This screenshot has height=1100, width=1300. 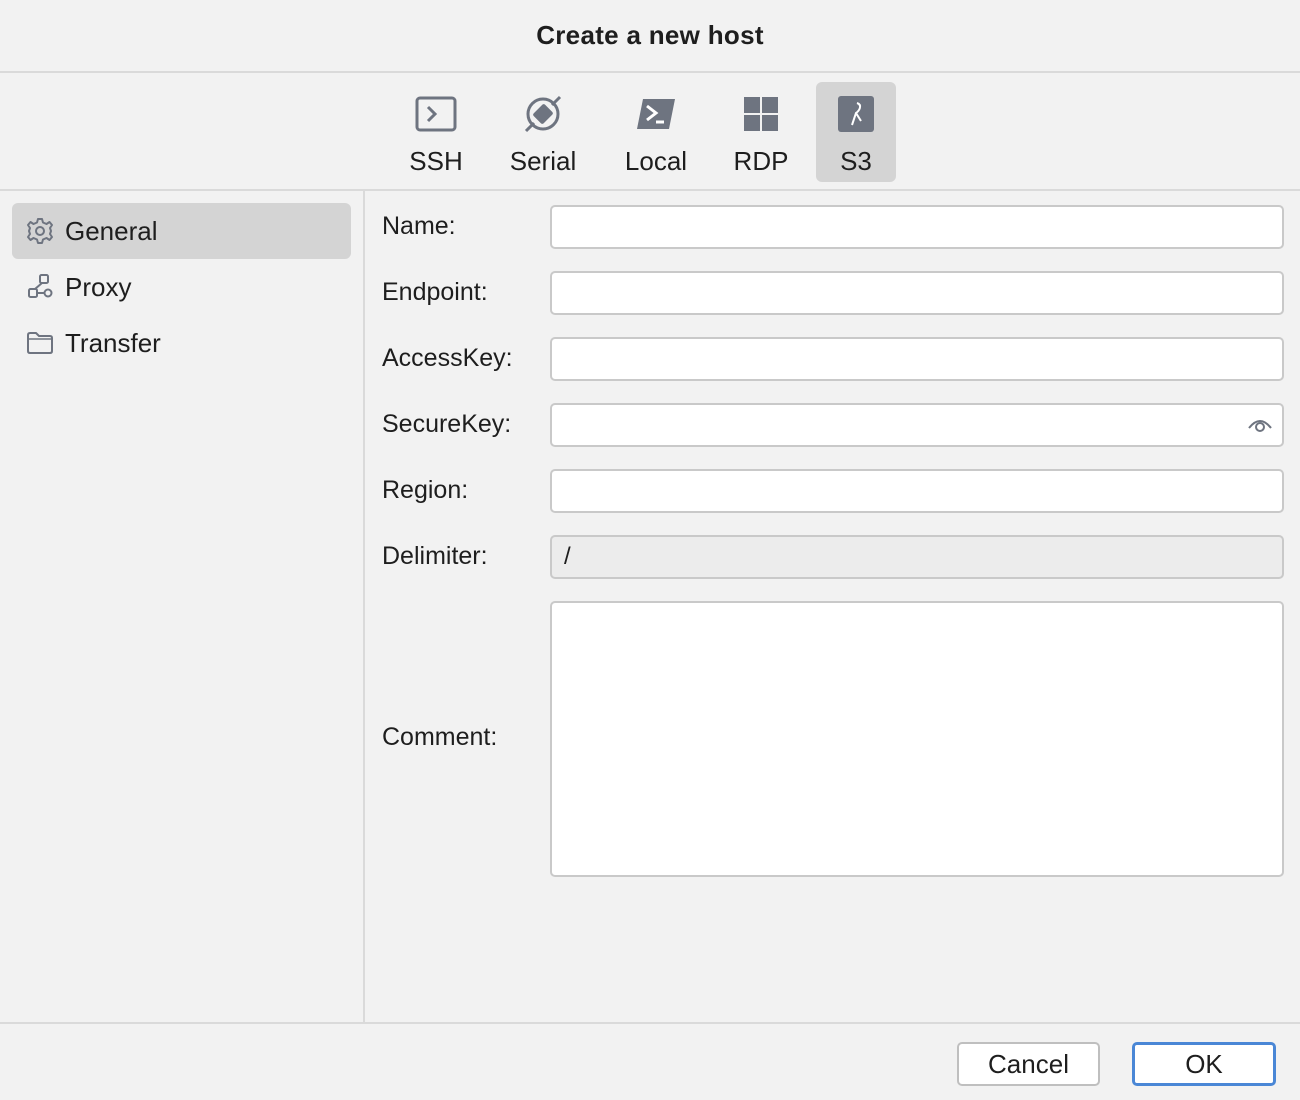 What do you see at coordinates (181, 231) in the screenshot?
I see `sidebar-item-general: General` at bounding box center [181, 231].